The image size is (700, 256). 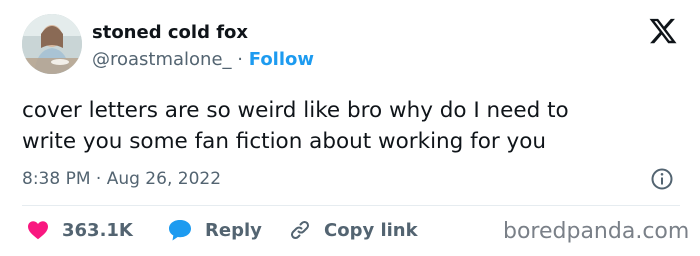 What do you see at coordinates (38, 230) in the screenshot?
I see `heart-icon` at bounding box center [38, 230].